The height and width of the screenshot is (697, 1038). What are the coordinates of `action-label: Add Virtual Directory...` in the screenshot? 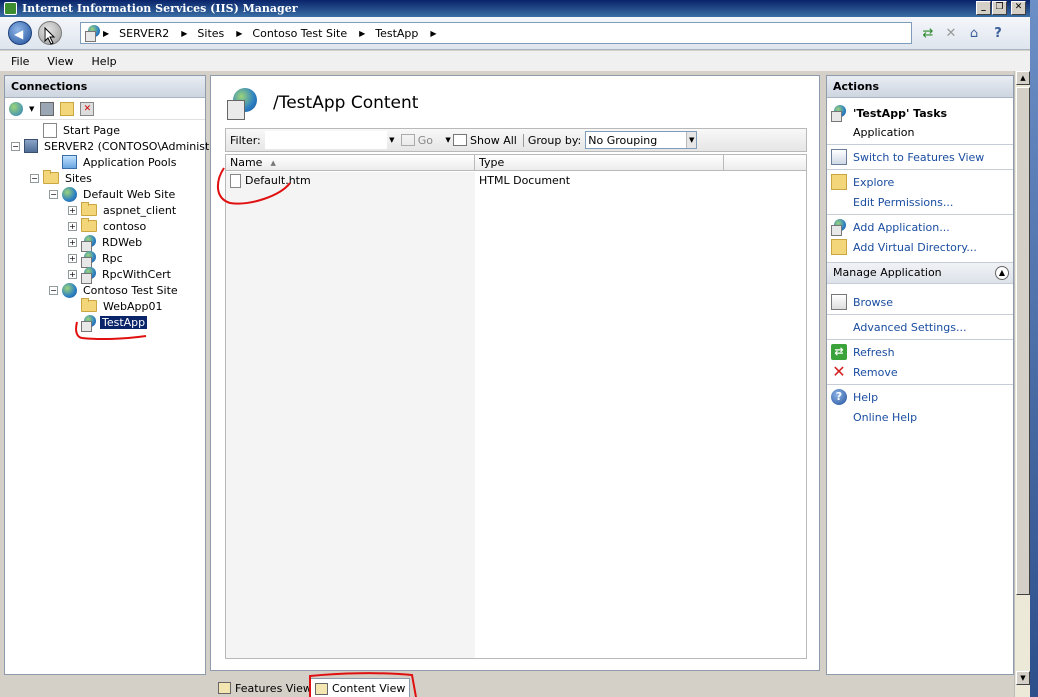 It's located at (915, 247).